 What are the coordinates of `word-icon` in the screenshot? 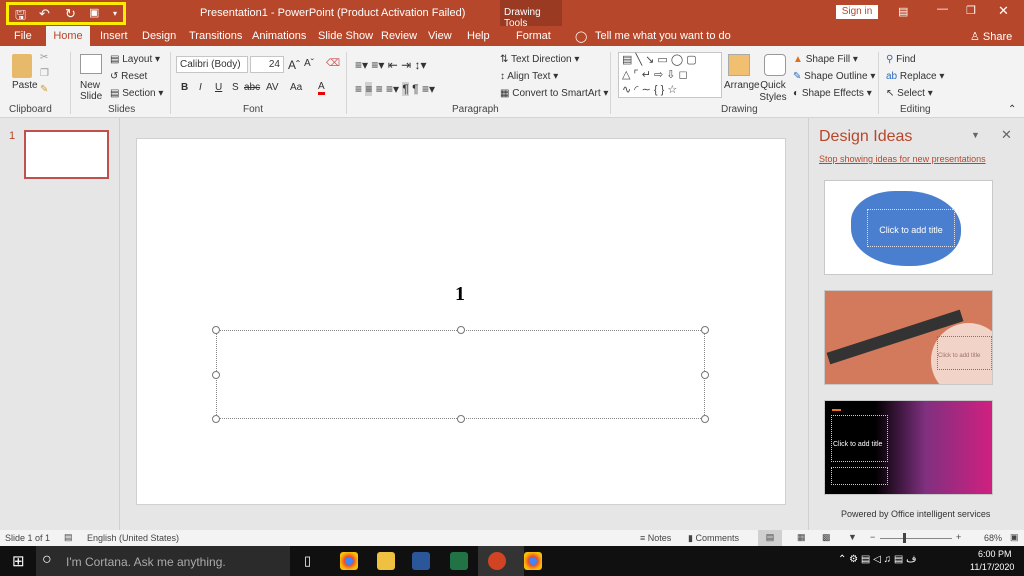 It's located at (421, 561).